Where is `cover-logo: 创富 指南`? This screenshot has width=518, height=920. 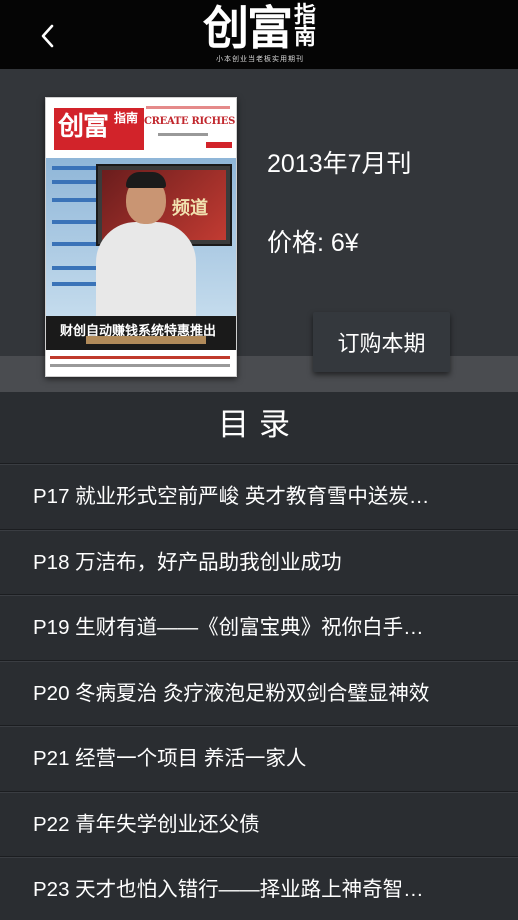 cover-logo: 创富 指南 is located at coordinates (99, 129).